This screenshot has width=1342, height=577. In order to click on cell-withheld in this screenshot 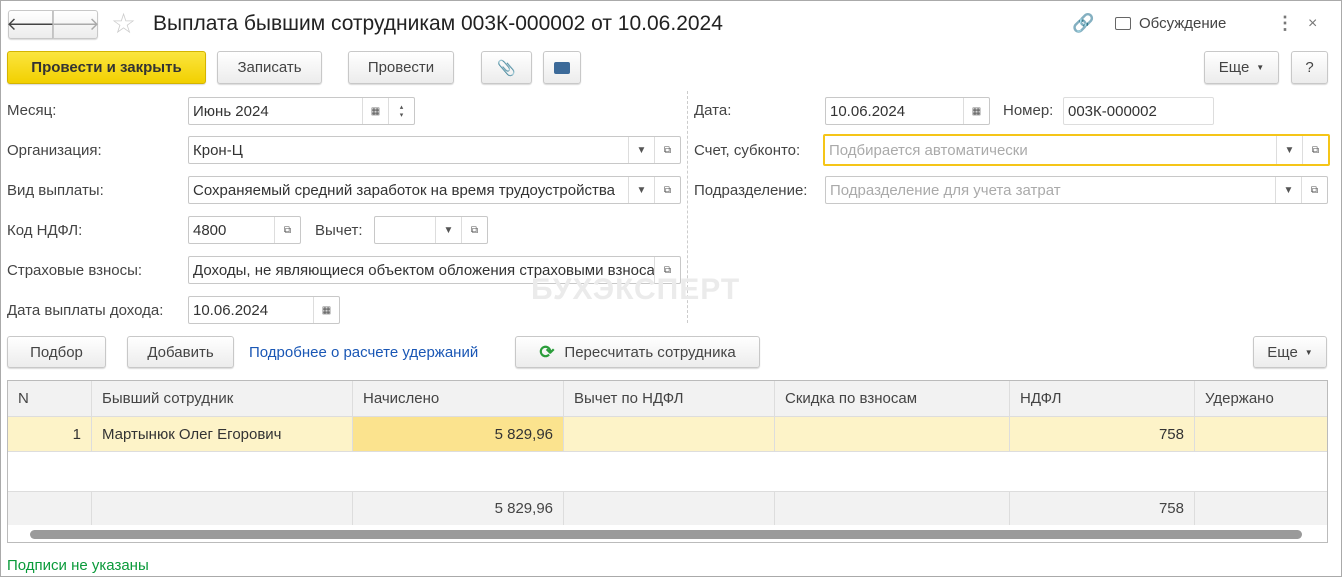, I will do `click(1261, 434)`.